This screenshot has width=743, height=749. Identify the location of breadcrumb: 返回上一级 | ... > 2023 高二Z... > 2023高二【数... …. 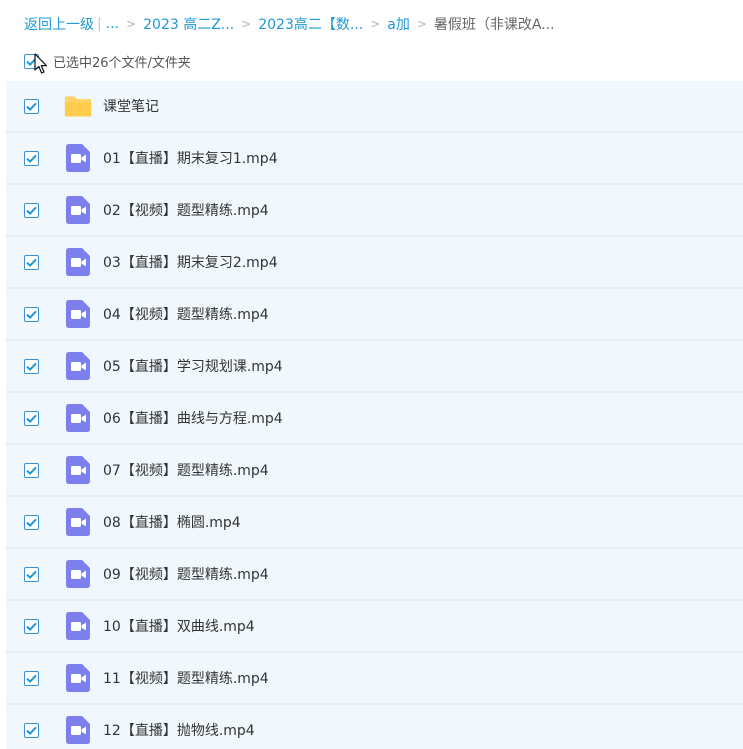
(289, 24).